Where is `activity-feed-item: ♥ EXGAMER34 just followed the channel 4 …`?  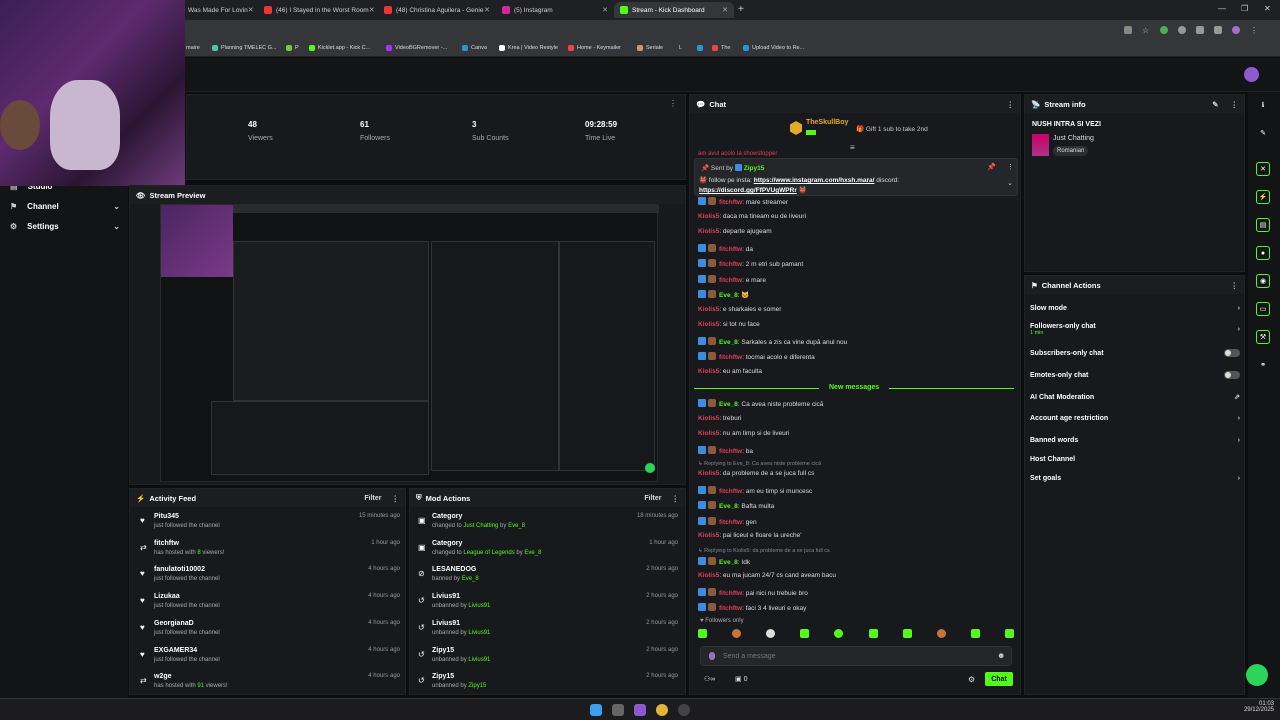 activity-feed-item: ♥ EXGAMER34 just followed the channel 4 … is located at coordinates (270, 660).